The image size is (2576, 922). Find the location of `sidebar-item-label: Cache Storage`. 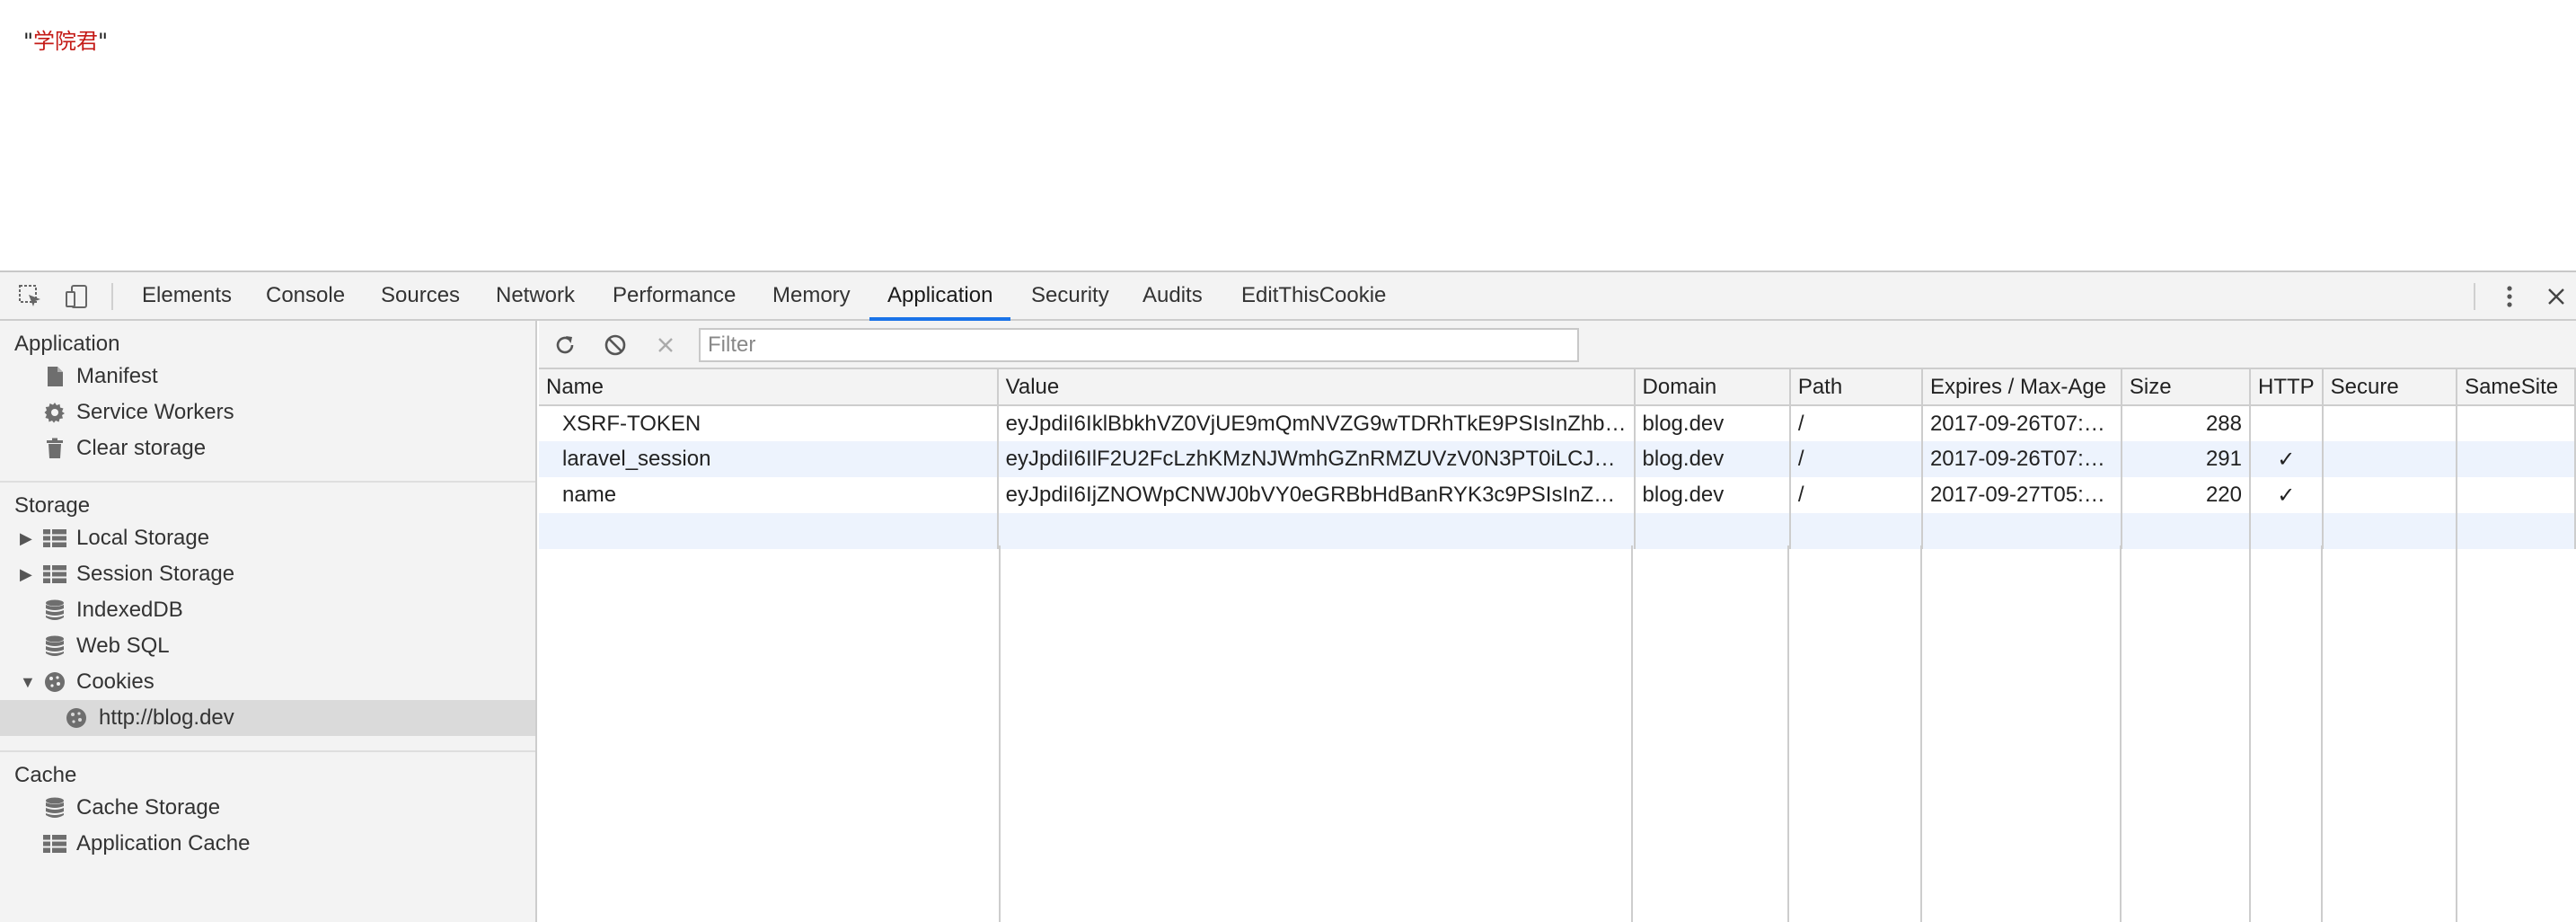

sidebar-item-label: Cache Storage is located at coordinates (148, 807).